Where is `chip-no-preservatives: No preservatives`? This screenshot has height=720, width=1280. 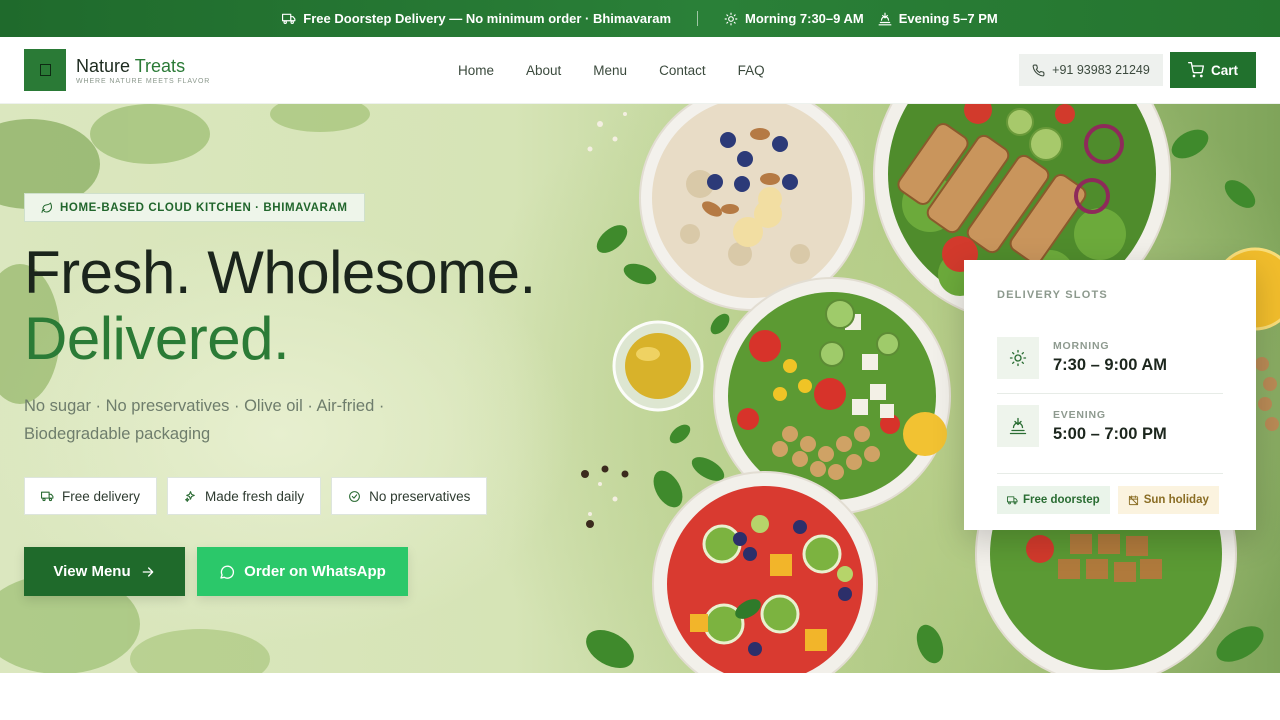 chip-no-preservatives: No preservatives is located at coordinates (409, 496).